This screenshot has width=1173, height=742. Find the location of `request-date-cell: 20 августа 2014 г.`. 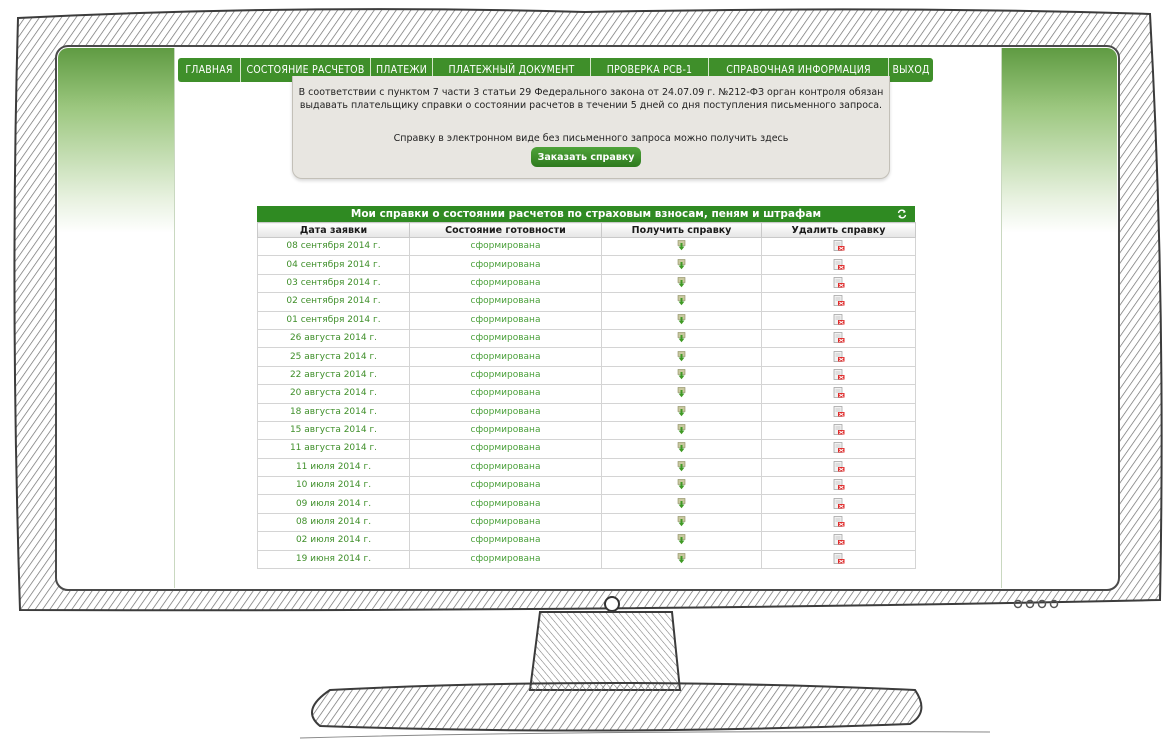

request-date-cell: 20 августа 2014 г. is located at coordinates (333, 394).